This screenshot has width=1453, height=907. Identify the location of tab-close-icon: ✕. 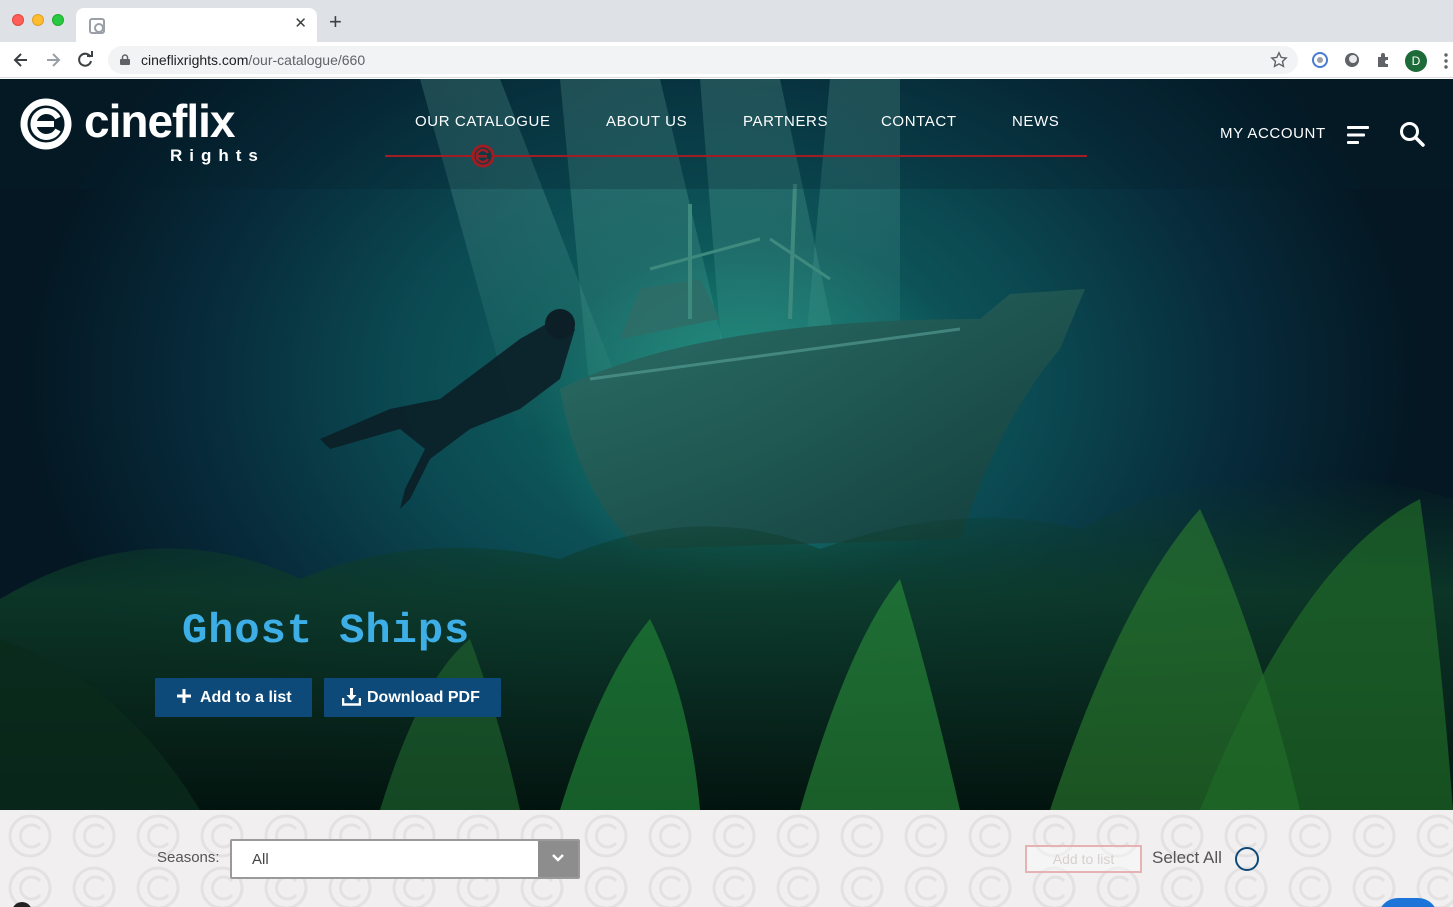
(300, 24).